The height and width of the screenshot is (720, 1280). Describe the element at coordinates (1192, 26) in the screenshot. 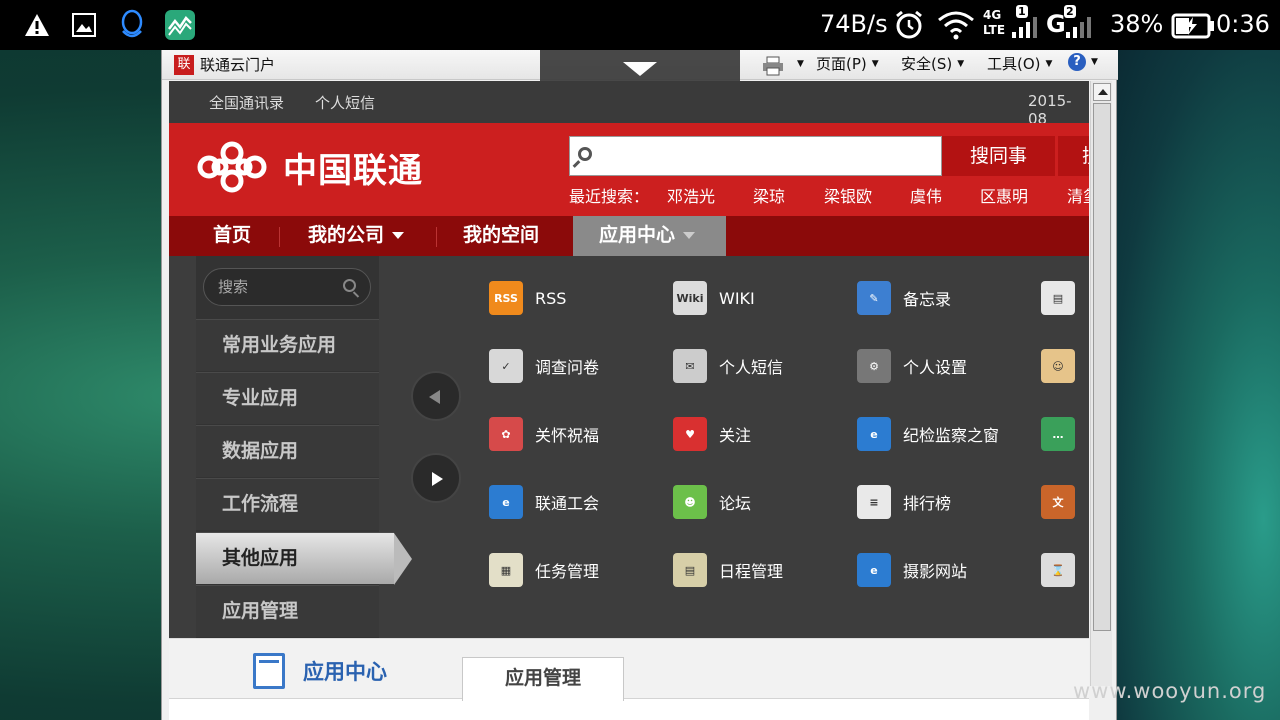

I see `battery-charging-icon` at that location.